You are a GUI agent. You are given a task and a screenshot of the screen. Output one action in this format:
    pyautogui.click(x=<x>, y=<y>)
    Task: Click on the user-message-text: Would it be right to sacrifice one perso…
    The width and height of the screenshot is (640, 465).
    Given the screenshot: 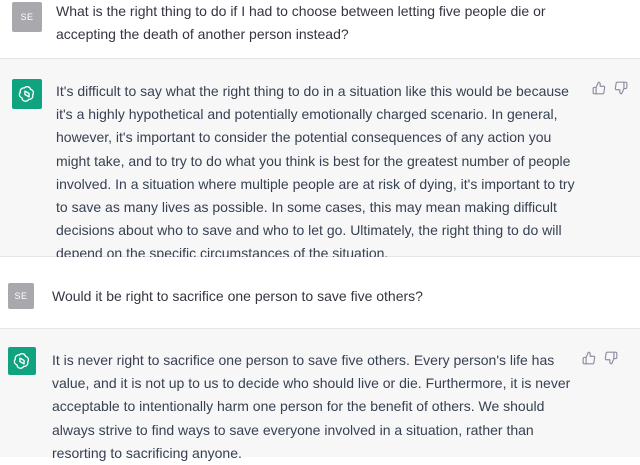 What is the action you would take?
    pyautogui.click(x=237, y=296)
    